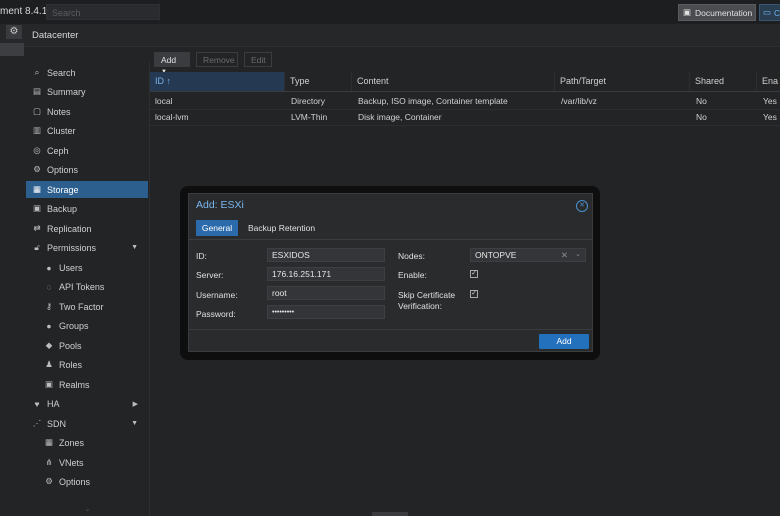  Describe the element at coordinates (723, 81) in the screenshot. I see `column-header-shared: Shared` at that location.